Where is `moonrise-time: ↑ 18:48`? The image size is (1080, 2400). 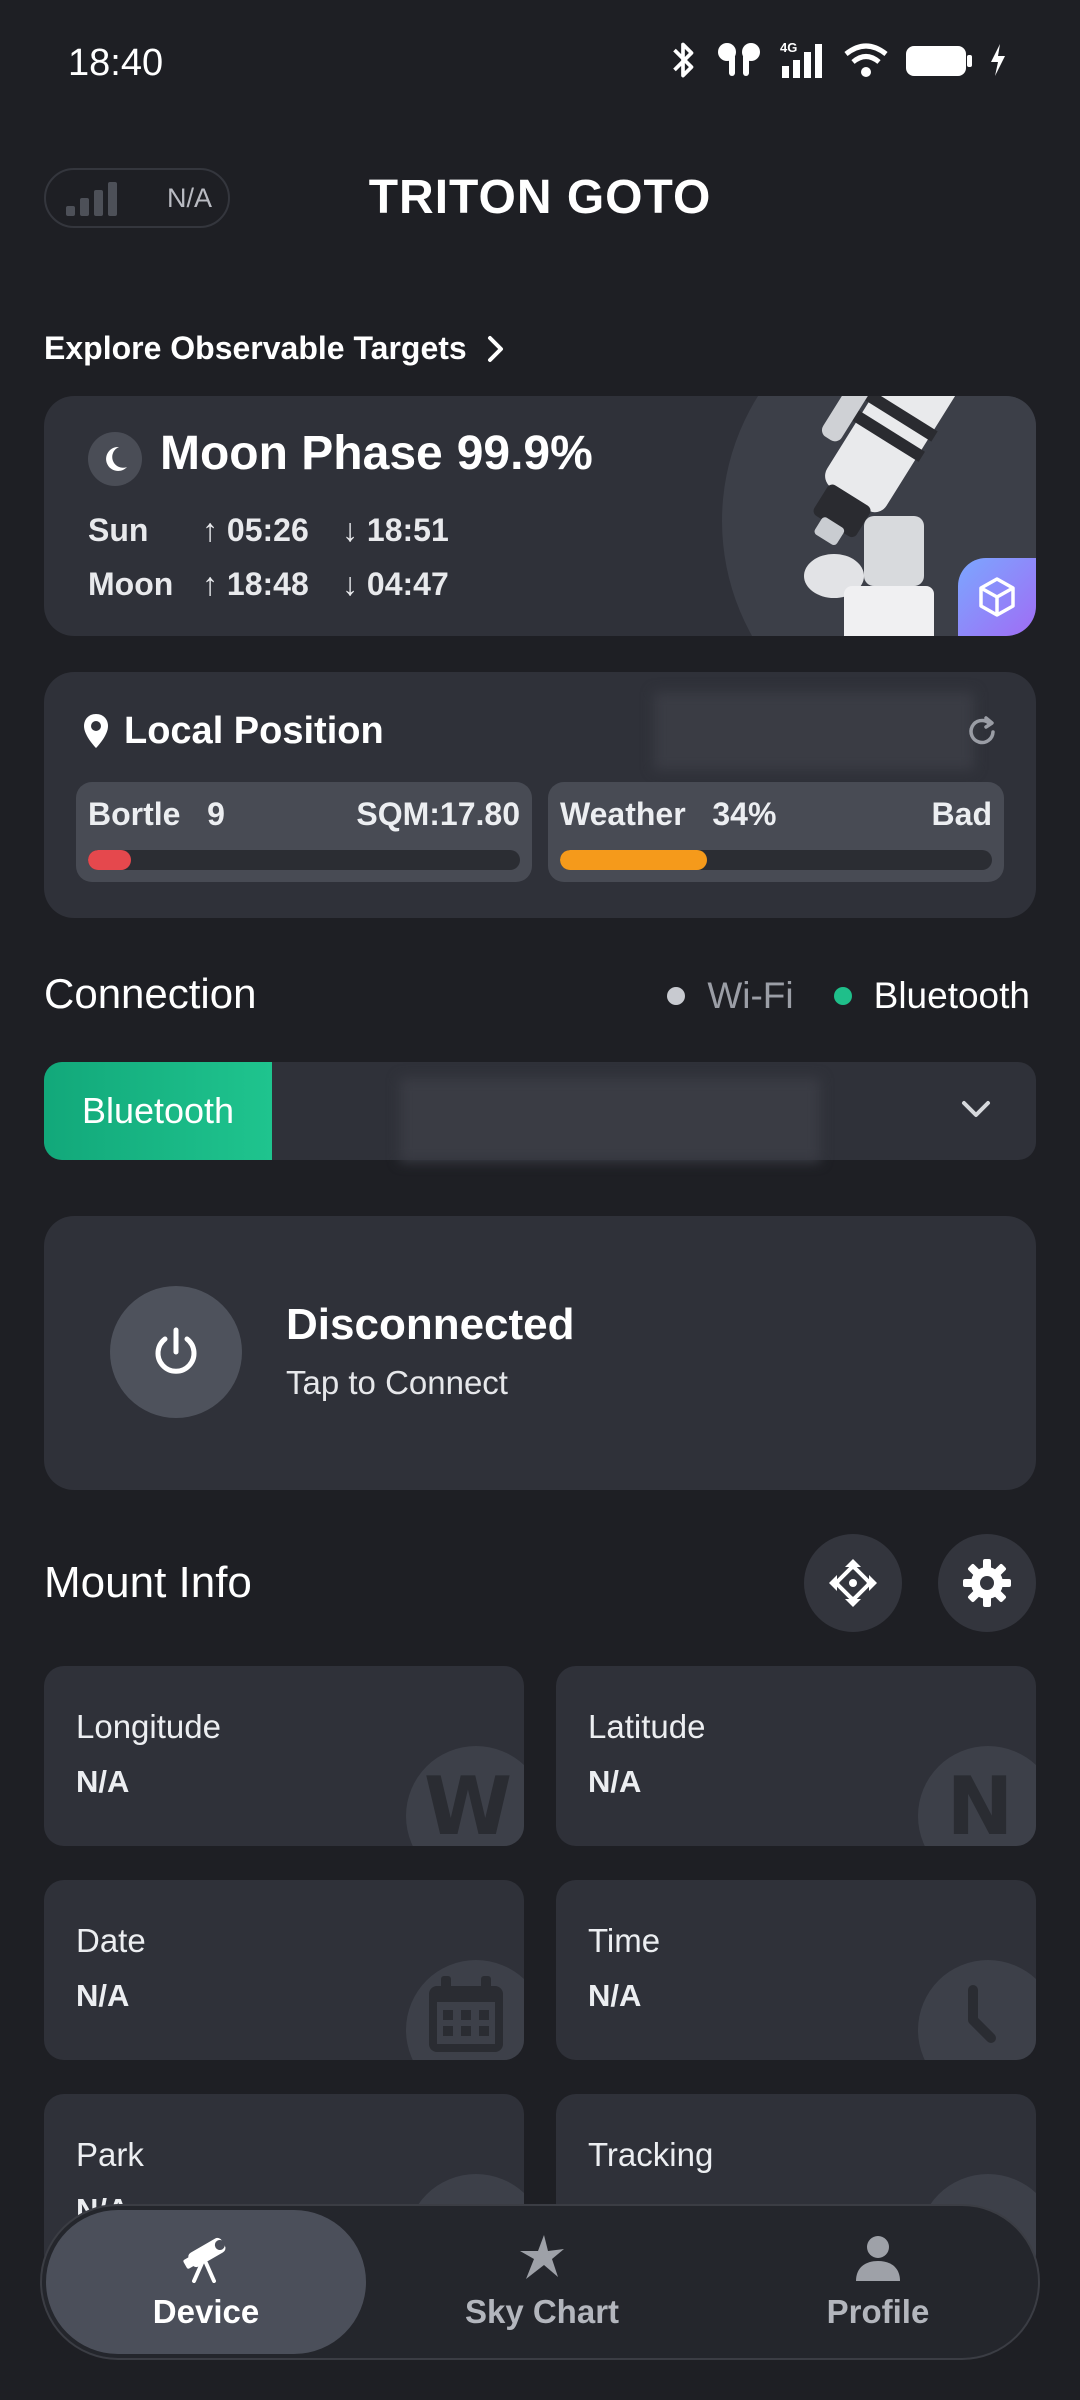
moonrise-time: ↑ 18:48 is located at coordinates (255, 584).